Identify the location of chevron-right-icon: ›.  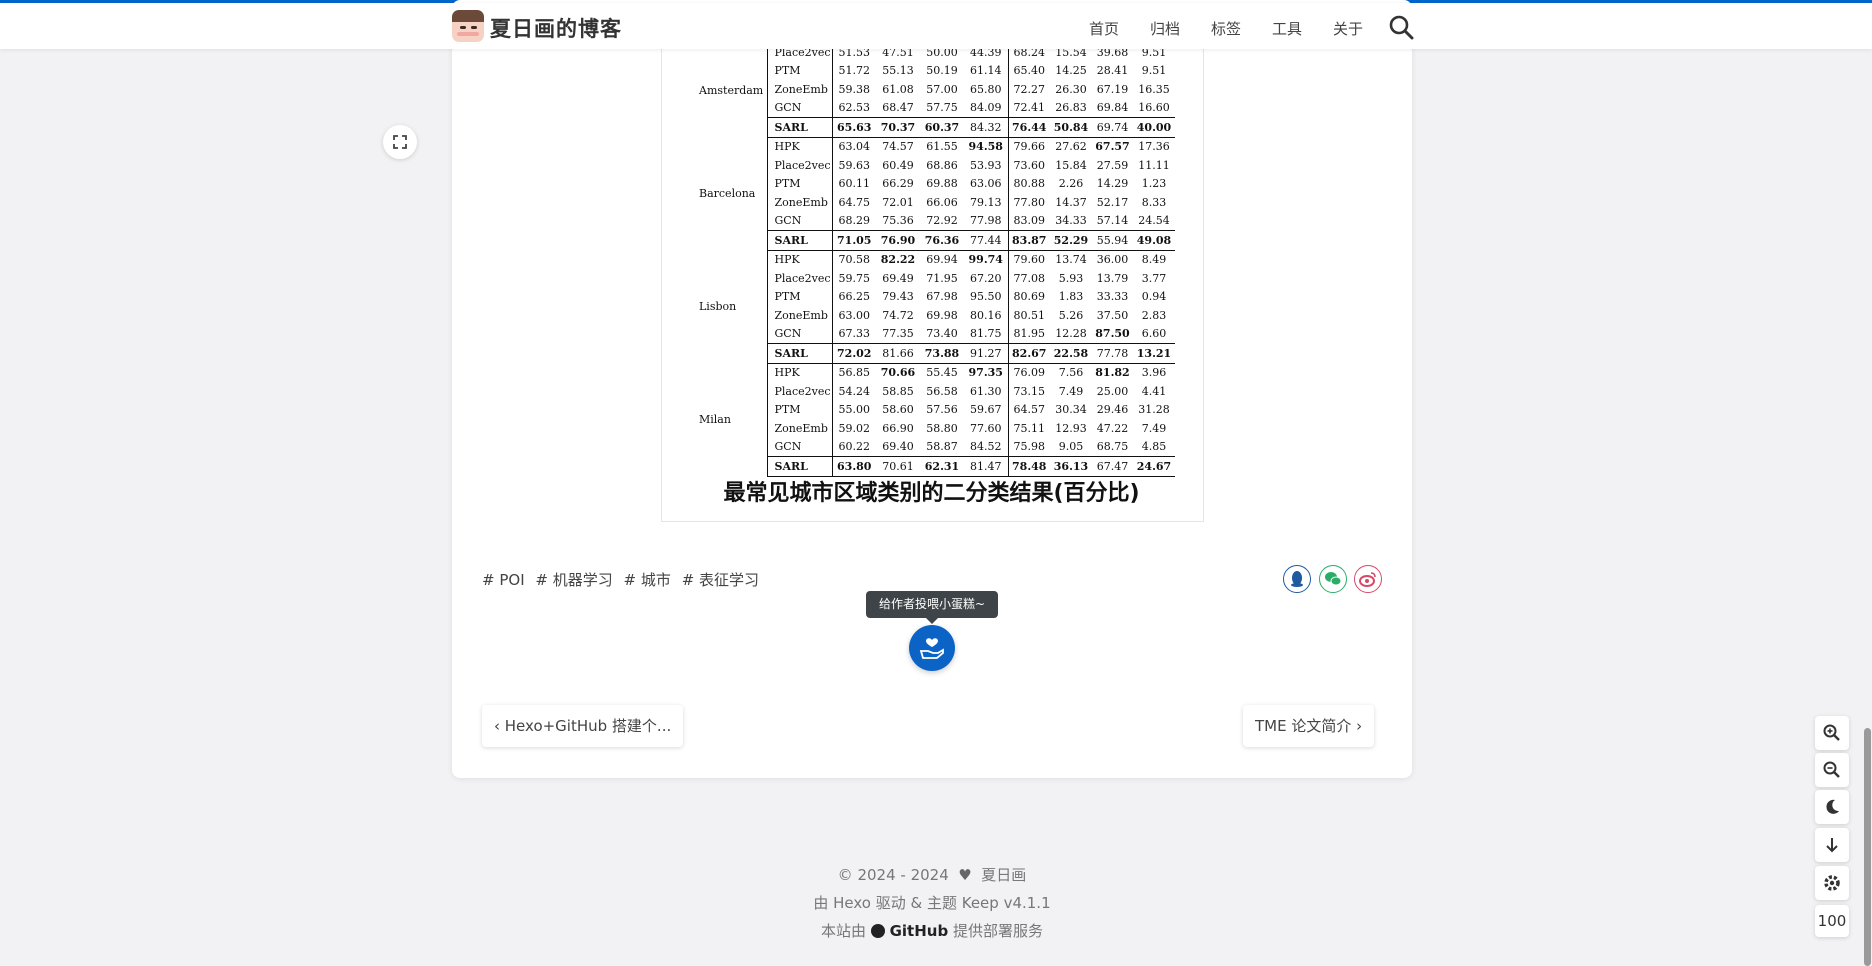
(1359, 726).